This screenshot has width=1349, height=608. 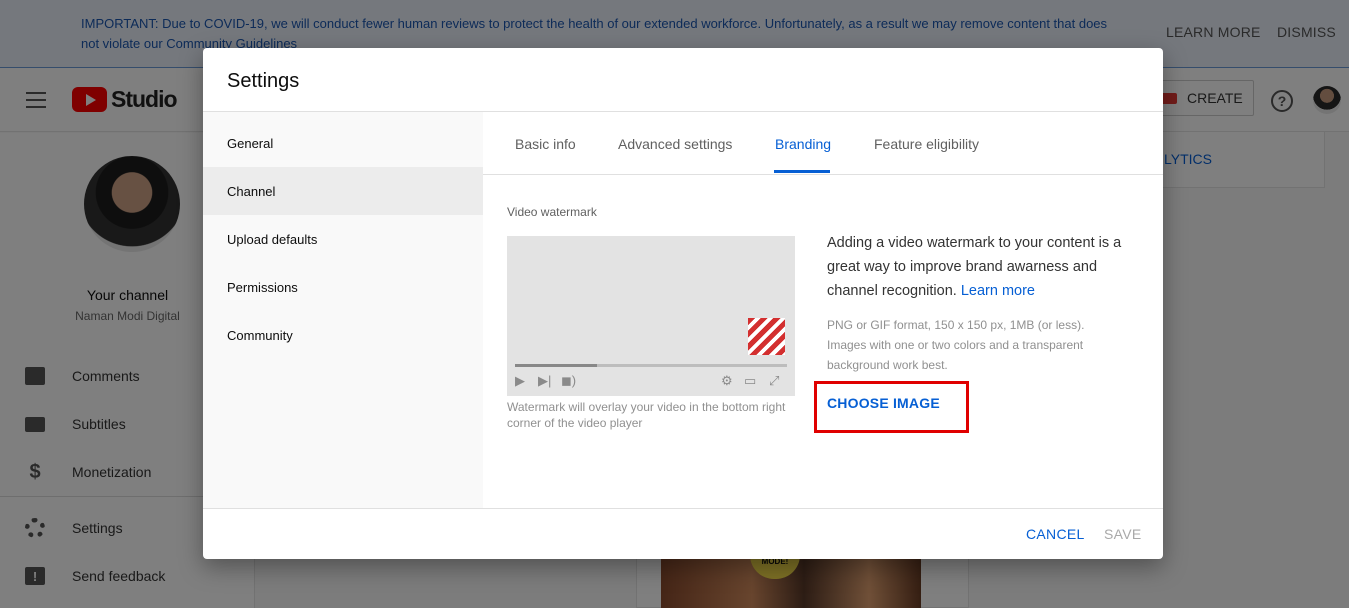 What do you see at coordinates (263, 81) in the screenshot?
I see `dialog-title: Settings` at bounding box center [263, 81].